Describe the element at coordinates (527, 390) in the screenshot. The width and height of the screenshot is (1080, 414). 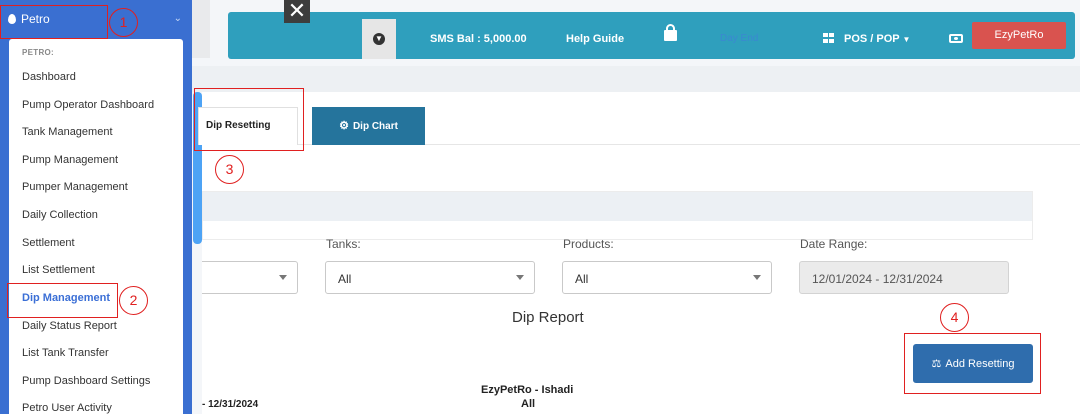
I see `report-business-name: EzyPetRo - Ishadi` at that location.